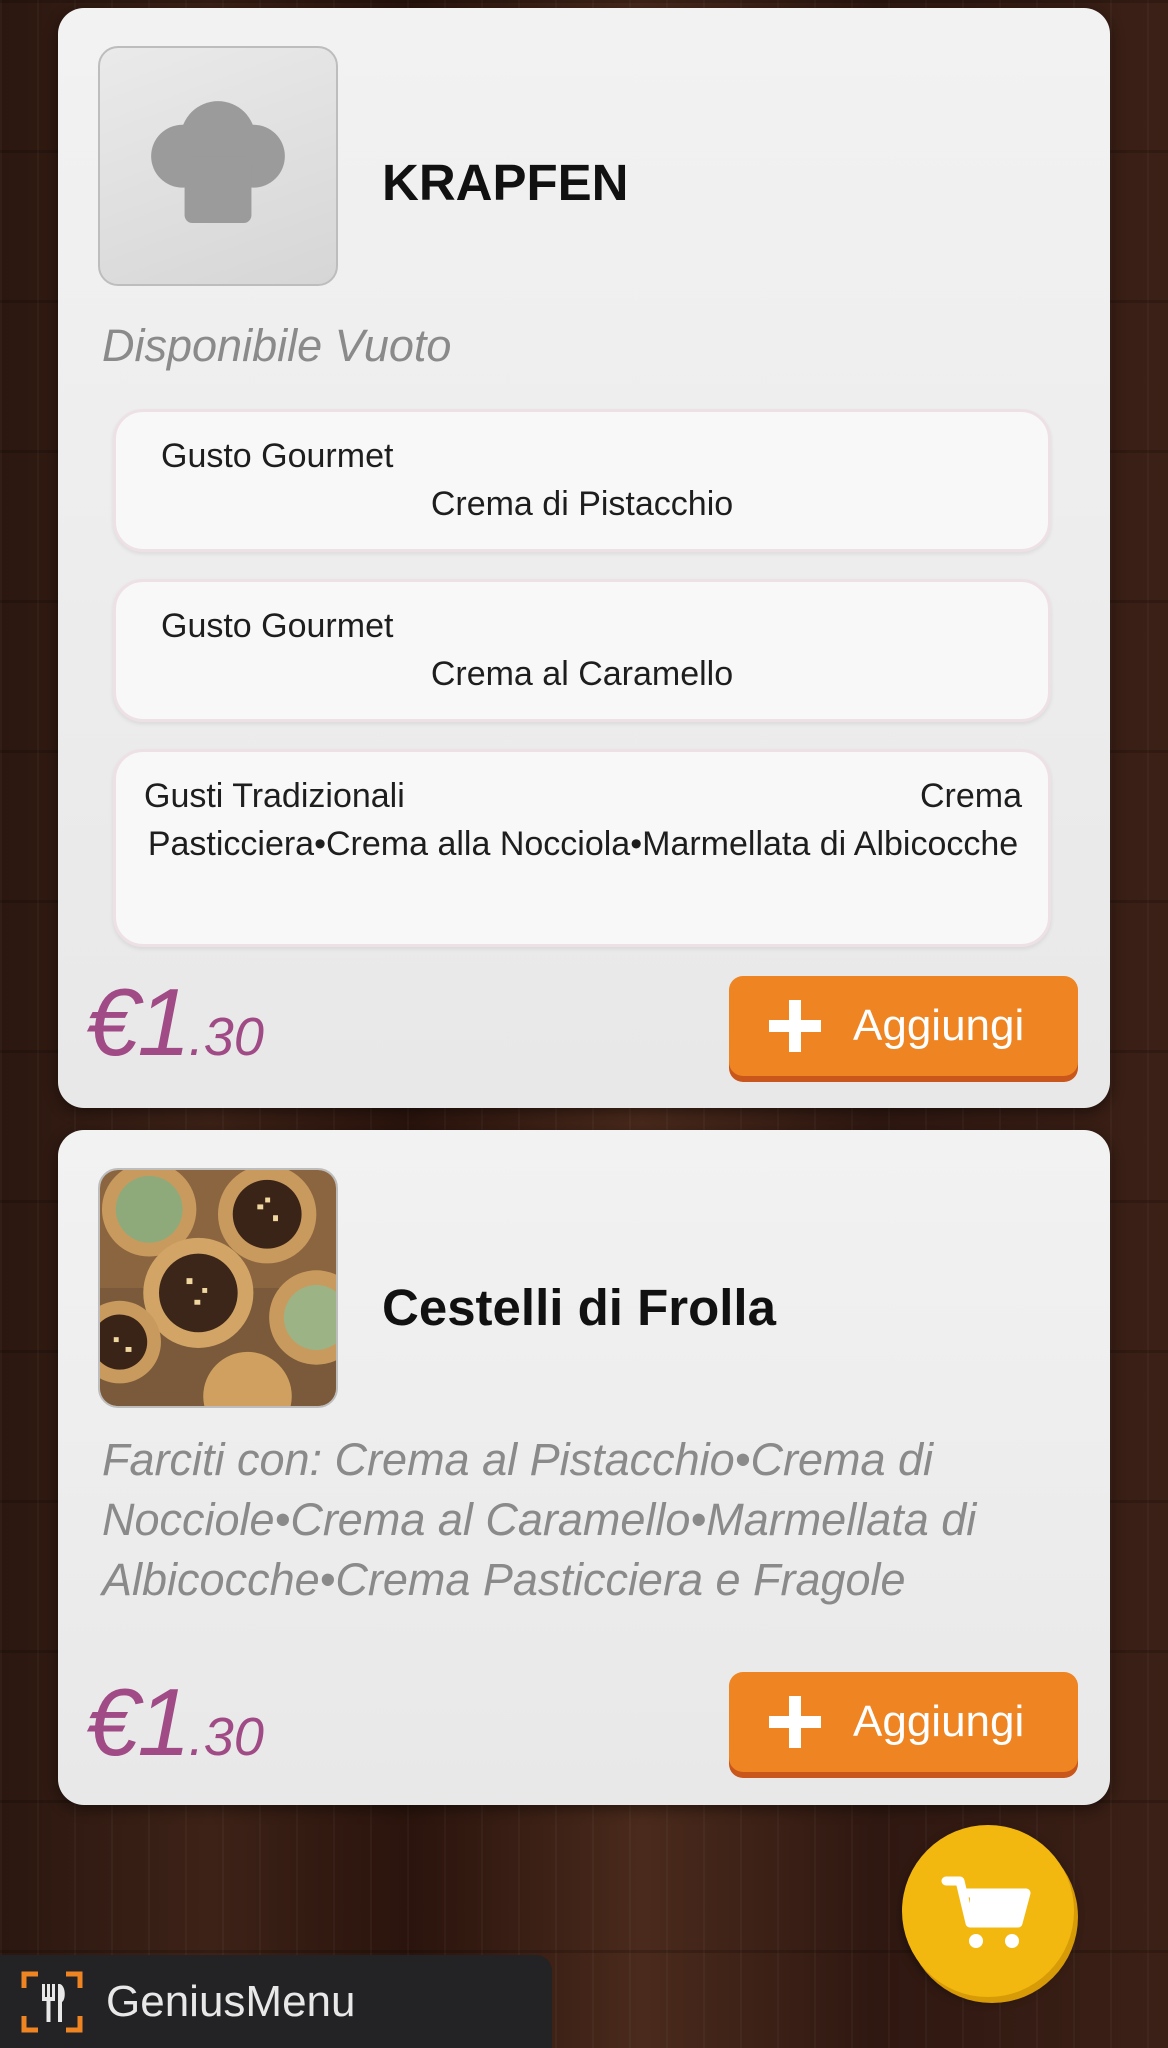 The height and width of the screenshot is (2048, 1168). I want to click on brand-bar: GeniusMenu, so click(276, 2001).